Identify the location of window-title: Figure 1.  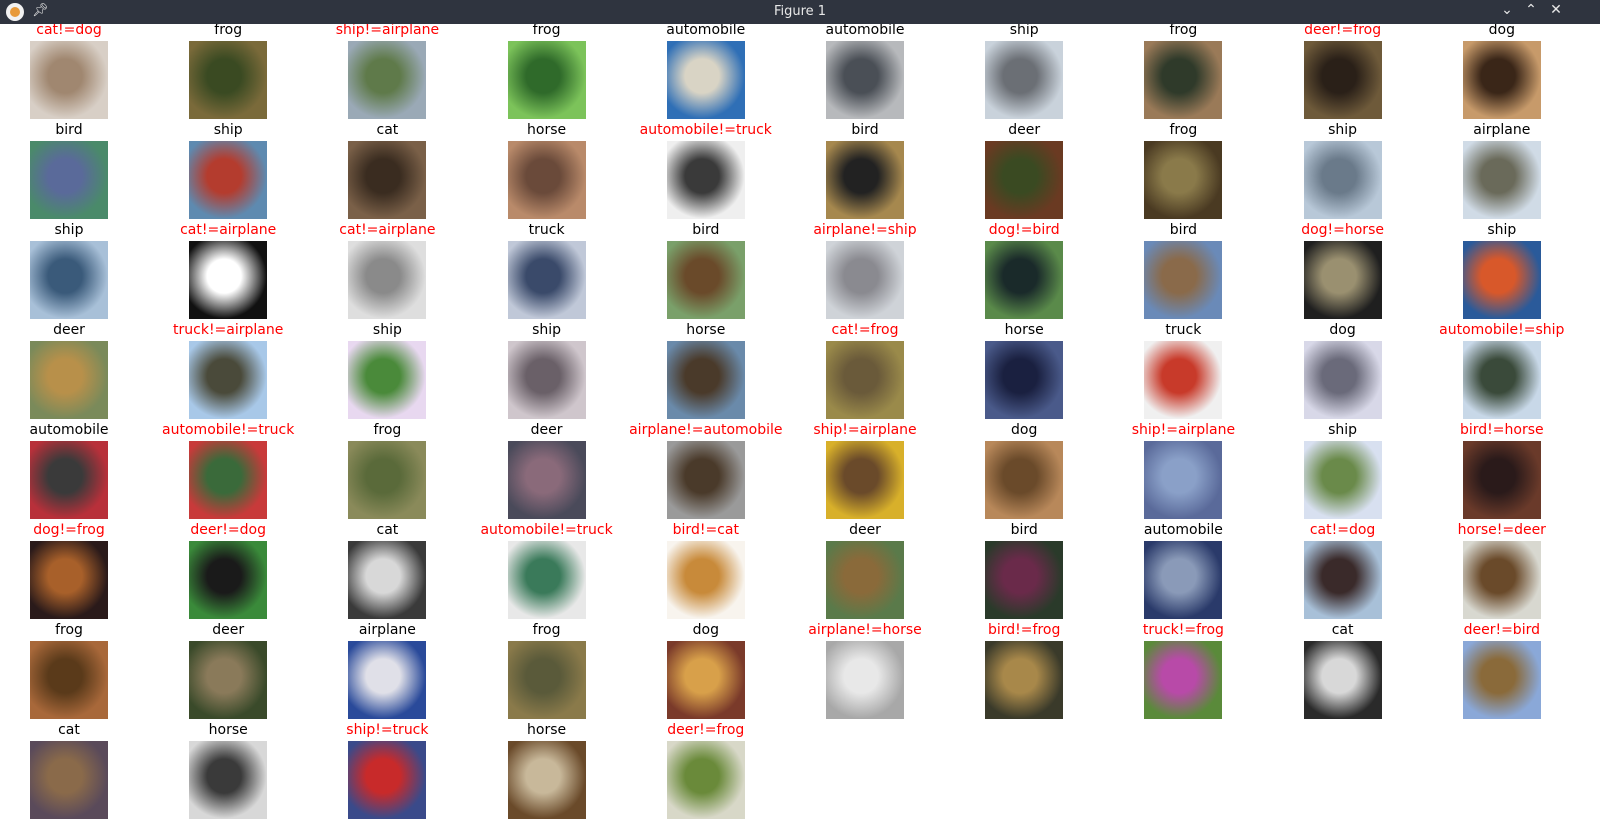
(800, 11).